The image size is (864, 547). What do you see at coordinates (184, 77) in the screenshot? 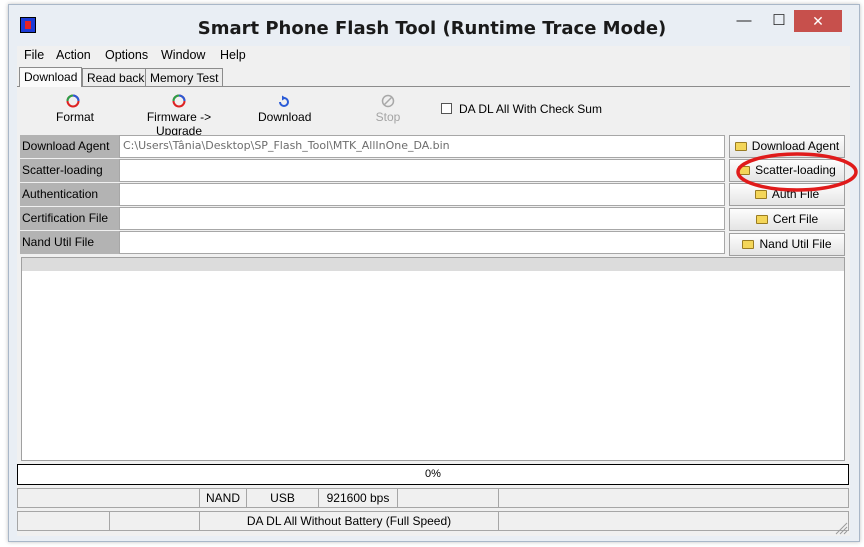
I see `tab-memory-test: Memory Test` at bounding box center [184, 77].